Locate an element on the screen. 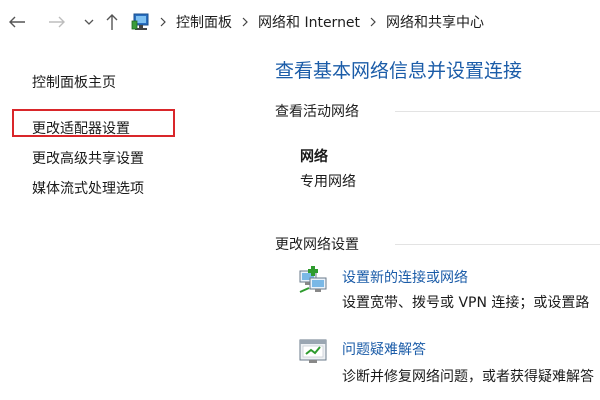  control-panel-icon is located at coordinates (141, 22).